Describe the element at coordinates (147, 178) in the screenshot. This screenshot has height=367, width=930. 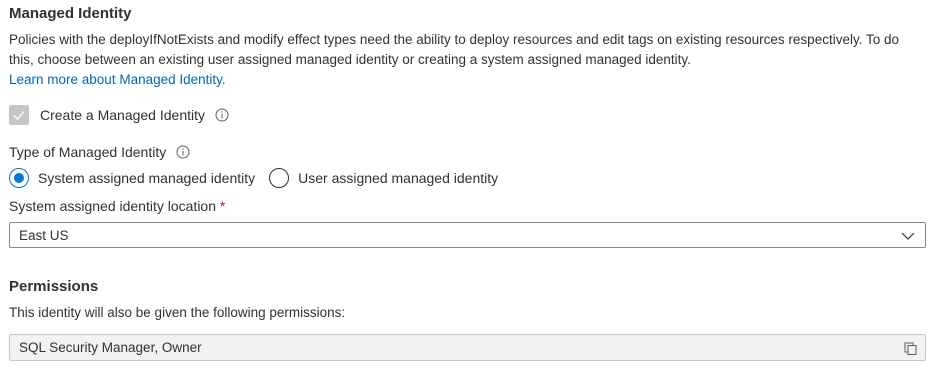
I see `radio-system-assigned-label: System assigned managed identity` at that location.